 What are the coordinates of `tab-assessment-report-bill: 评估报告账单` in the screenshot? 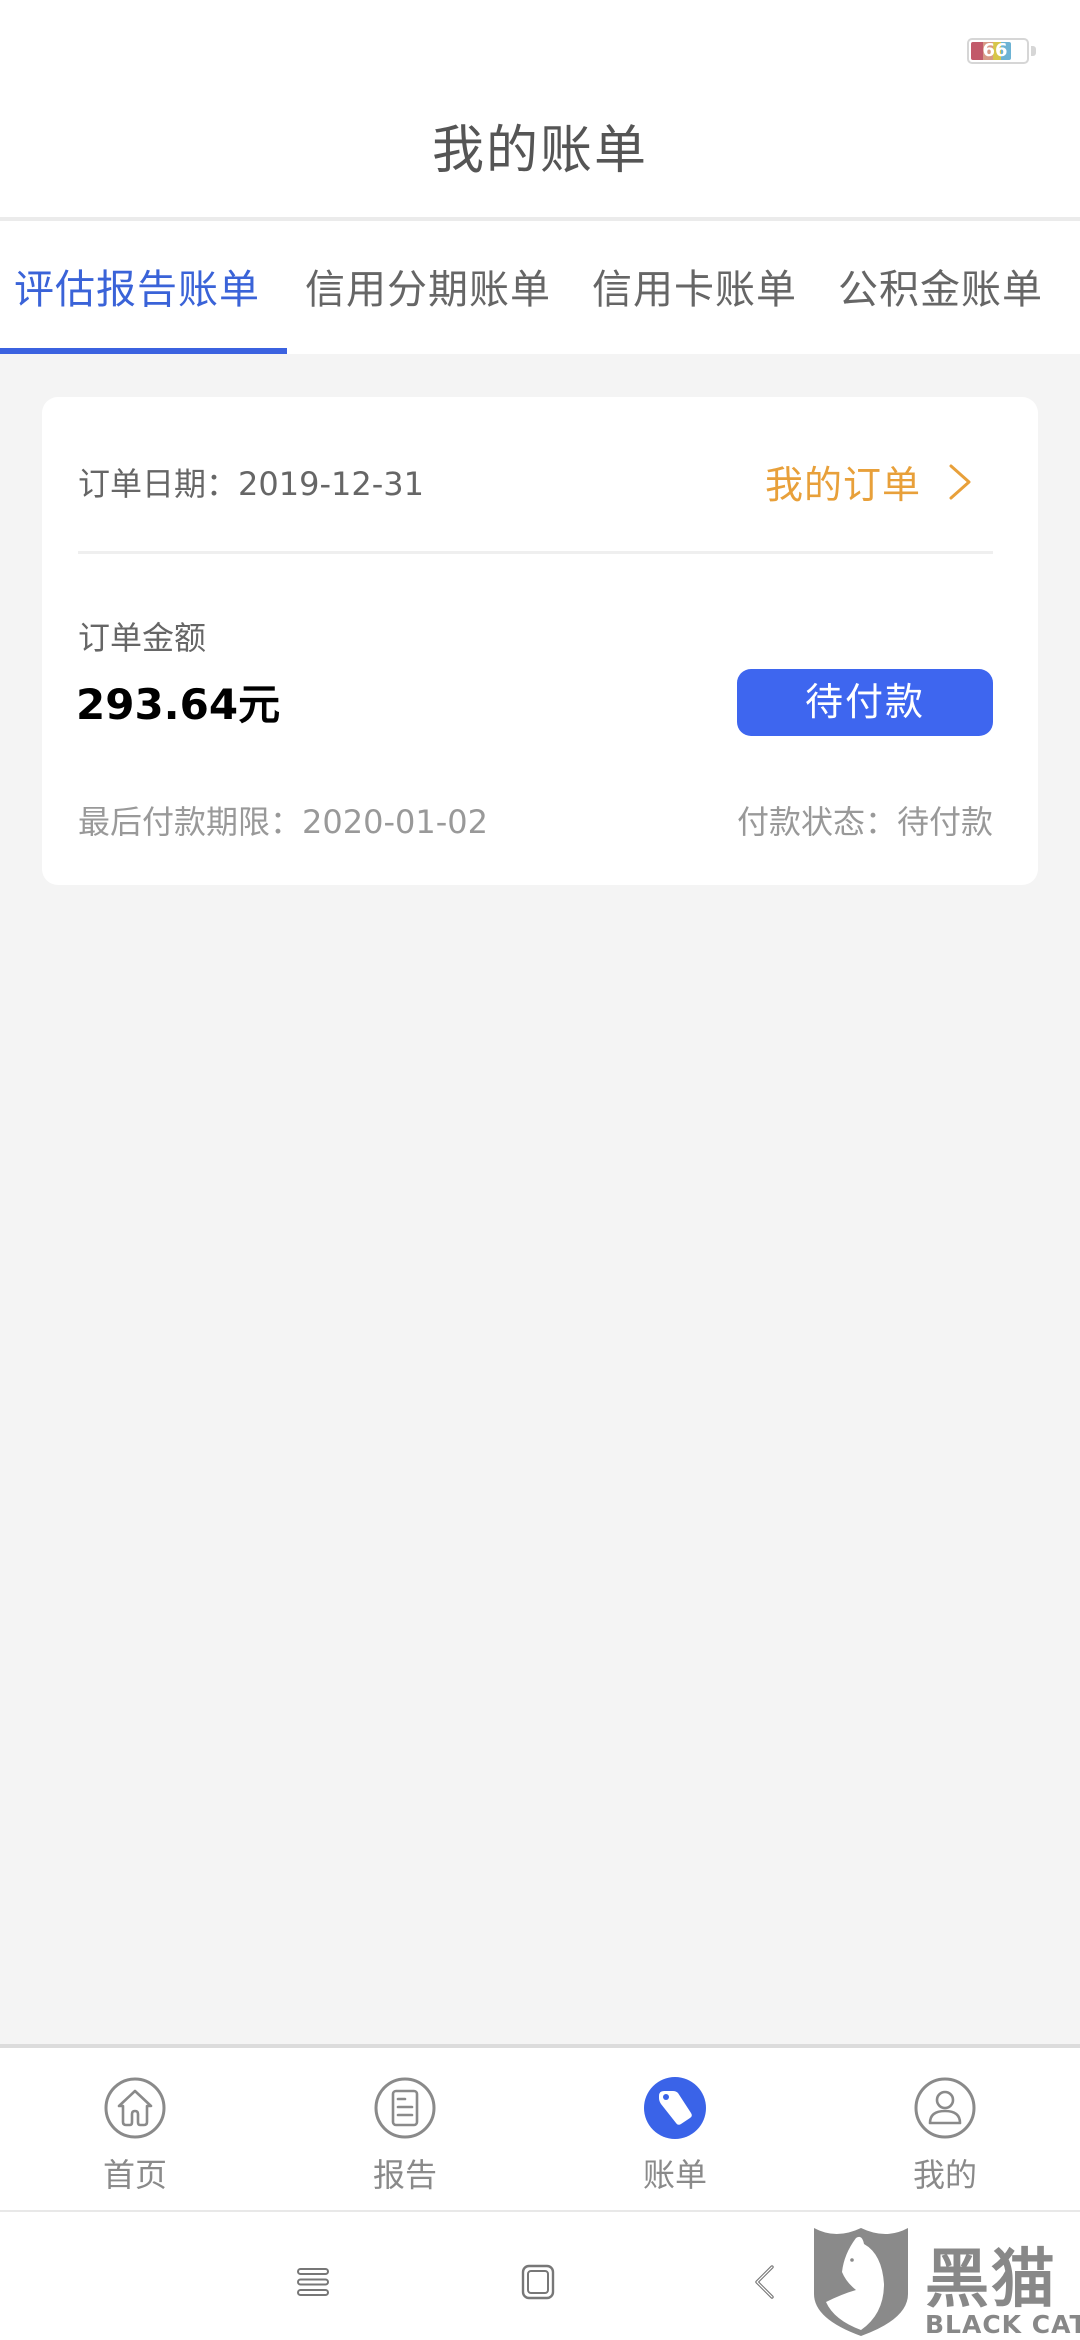 It's located at (137, 286).